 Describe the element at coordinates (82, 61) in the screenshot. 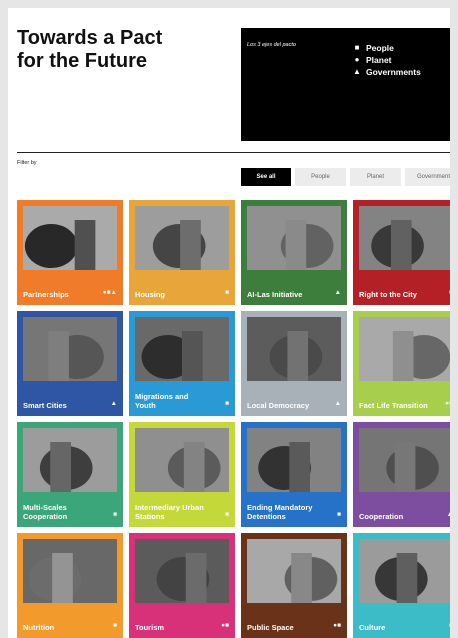

I see `page-title-line-2: for the Future` at that location.